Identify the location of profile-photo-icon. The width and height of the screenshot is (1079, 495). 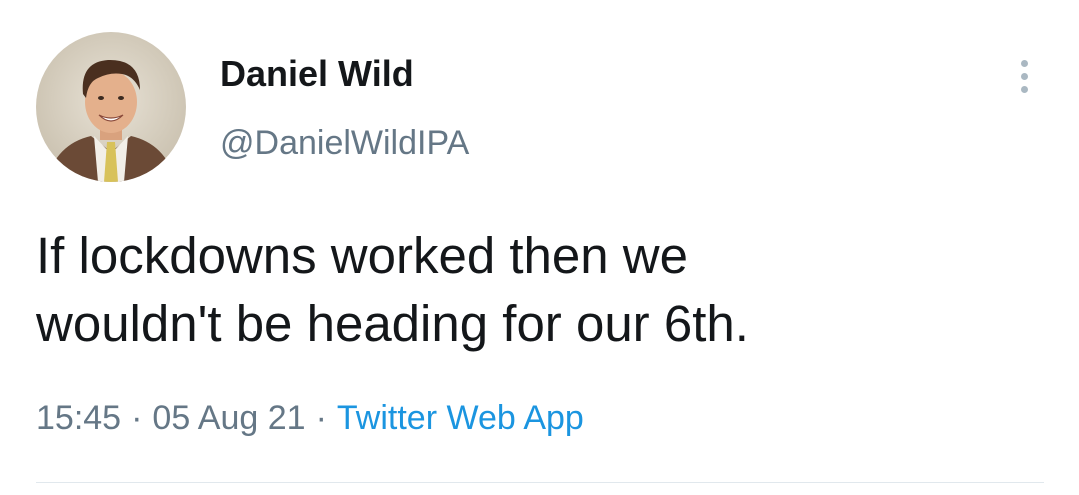
(111, 107).